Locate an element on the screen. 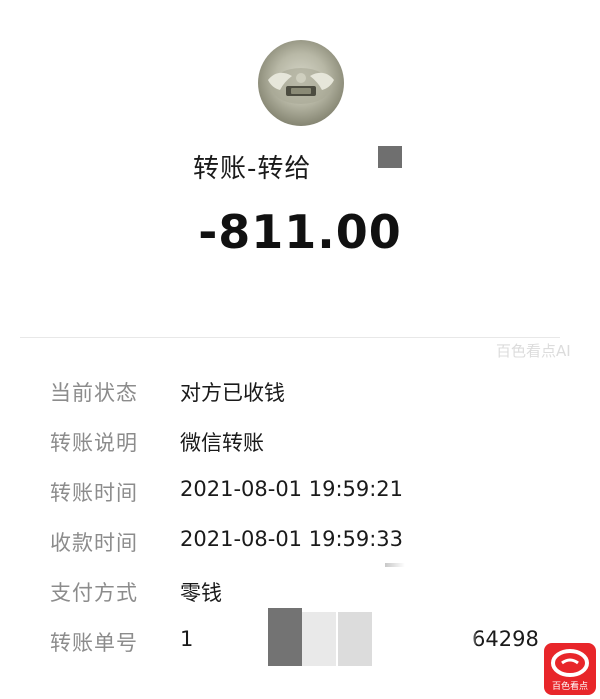  redaction-fade-left is located at coordinates (206, 639).